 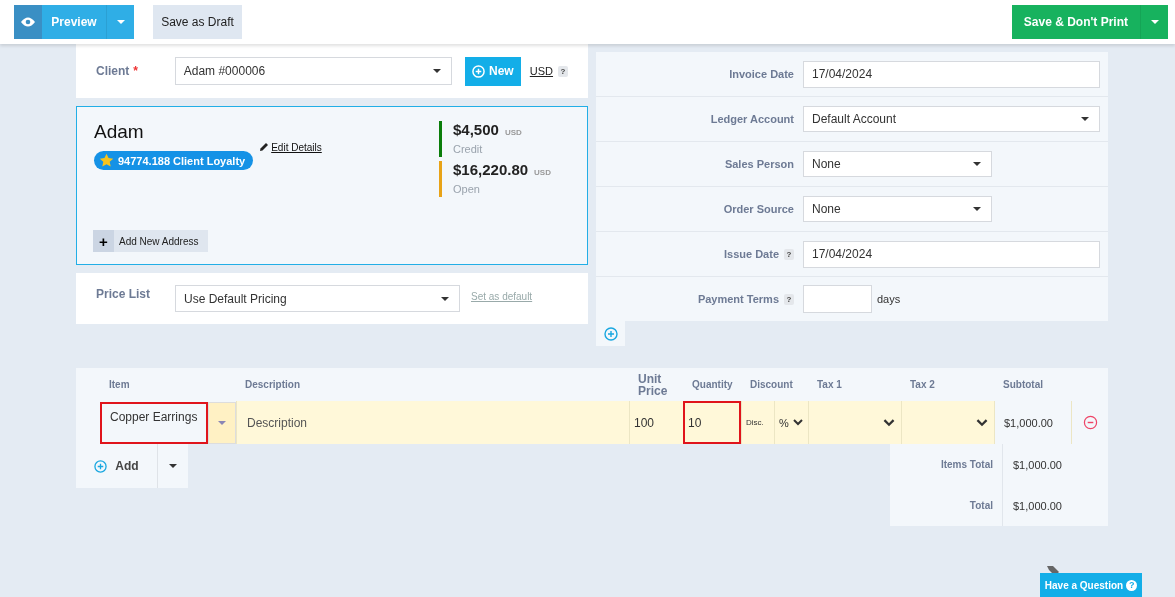 What do you see at coordinates (797, 422) in the screenshot?
I see `chevron-down-icon` at bounding box center [797, 422].